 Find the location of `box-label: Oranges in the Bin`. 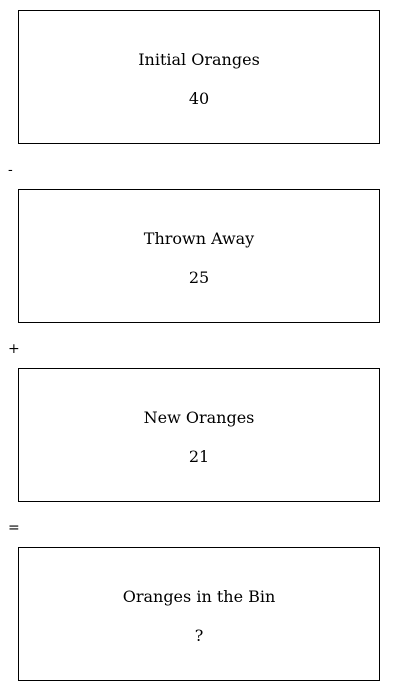

box-label: Oranges in the Bin is located at coordinates (199, 596).